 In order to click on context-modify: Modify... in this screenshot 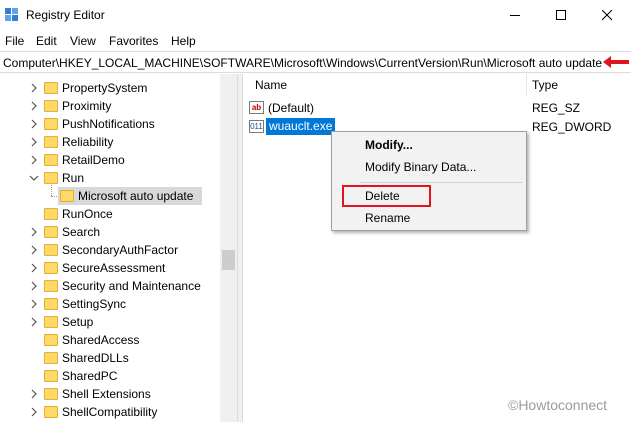, I will do `click(389, 145)`.